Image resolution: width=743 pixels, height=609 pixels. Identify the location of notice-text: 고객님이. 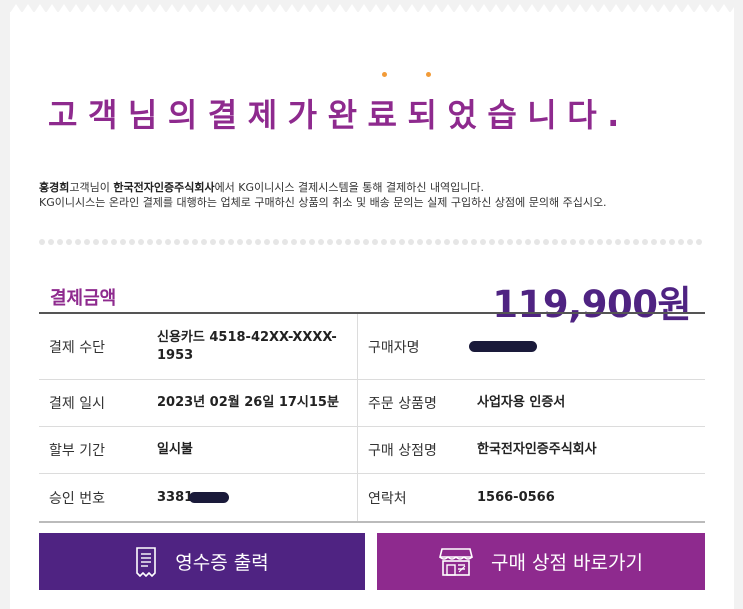
(91, 187).